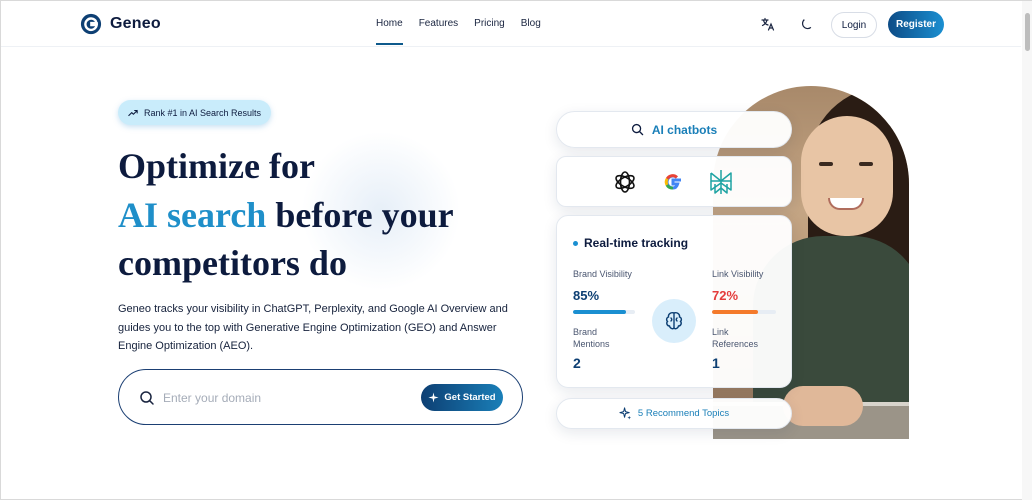 The height and width of the screenshot is (500, 1032). I want to click on scrollbar-thumb, so click(1027, 32).